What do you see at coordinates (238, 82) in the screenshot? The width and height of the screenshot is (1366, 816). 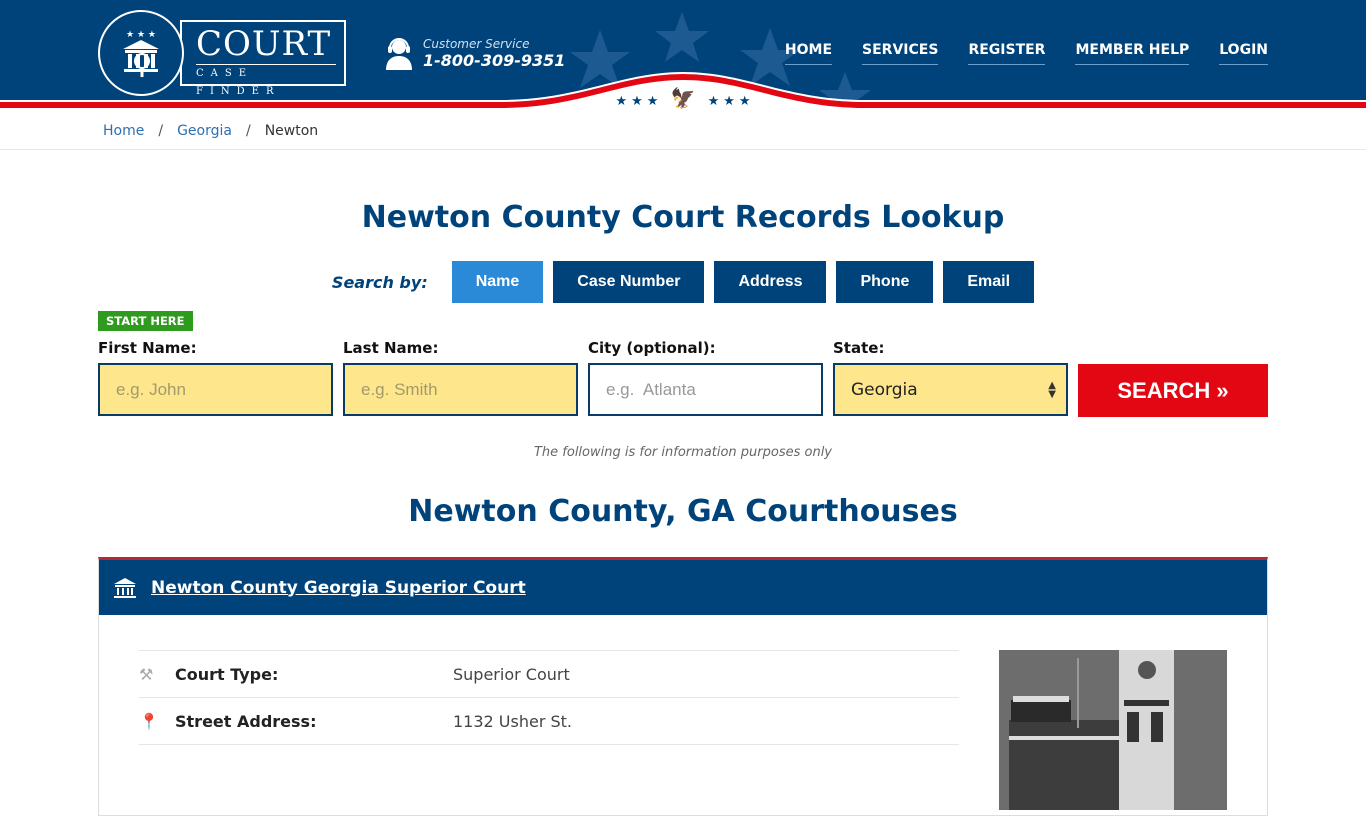 I see `logo-subtitle: CASE FINDER` at bounding box center [238, 82].